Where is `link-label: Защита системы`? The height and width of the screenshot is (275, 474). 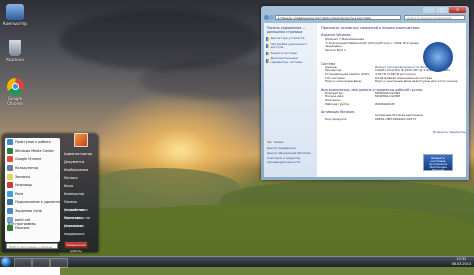
link-label: Защита системы is located at coordinates (284, 52).